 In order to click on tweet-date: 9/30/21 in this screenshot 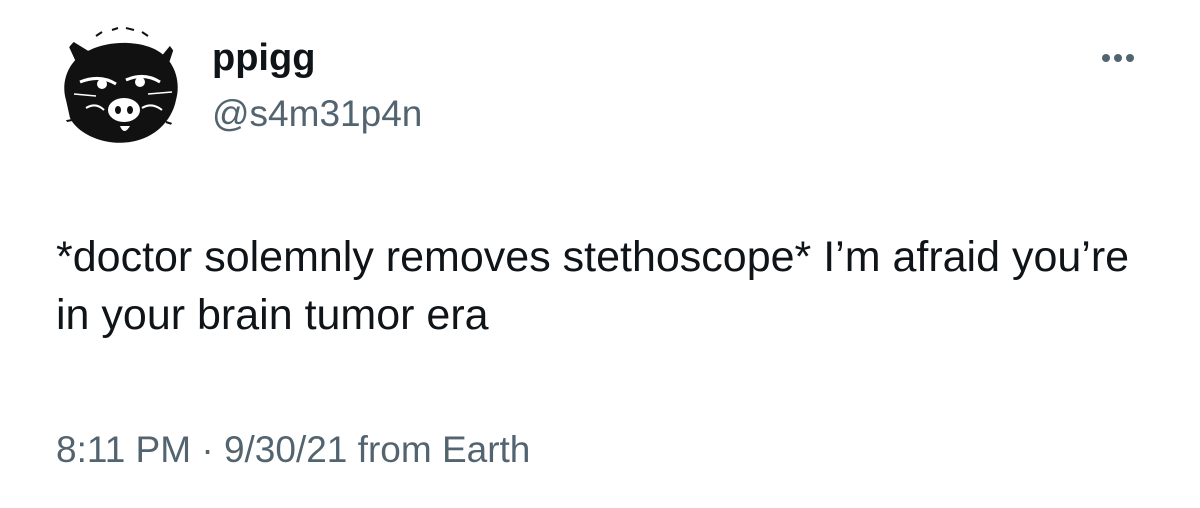, I will do `click(285, 449)`.